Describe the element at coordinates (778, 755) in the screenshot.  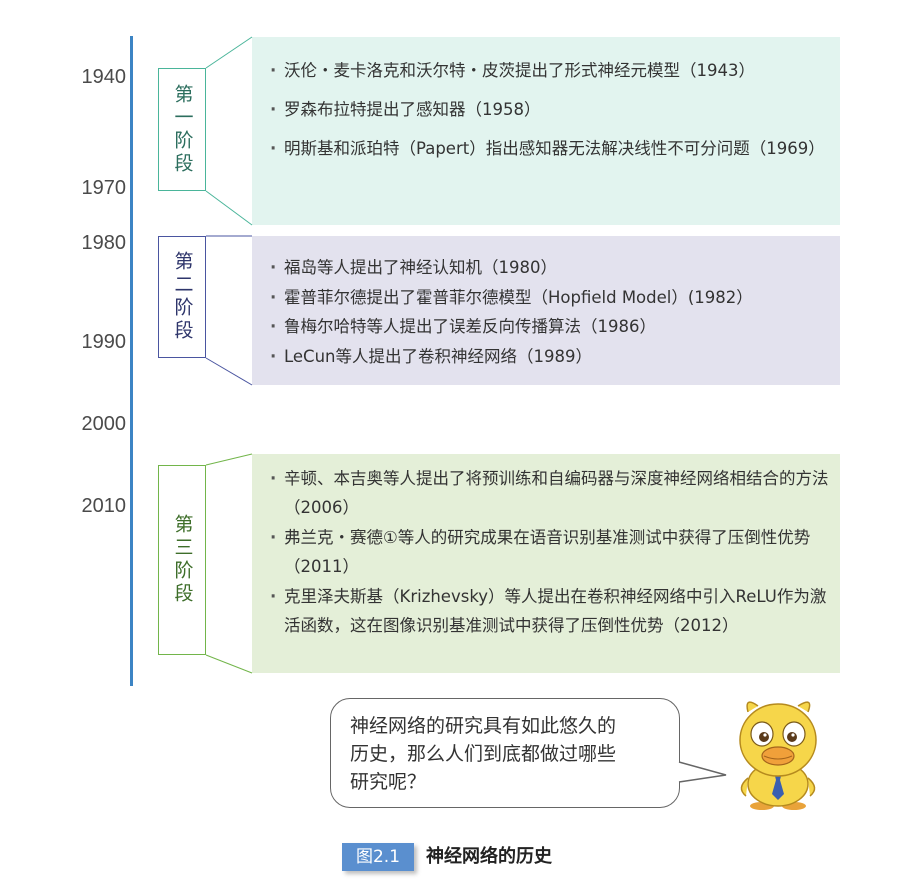
I see `yellow-bird-mascot-icon` at that location.